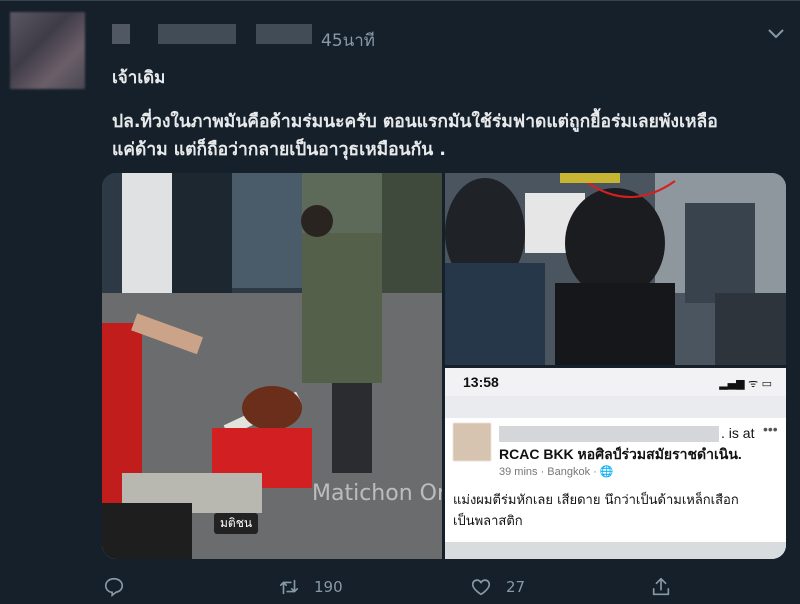 The width and height of the screenshot is (800, 604). I want to click on phone-clock: 13:58, so click(481, 382).